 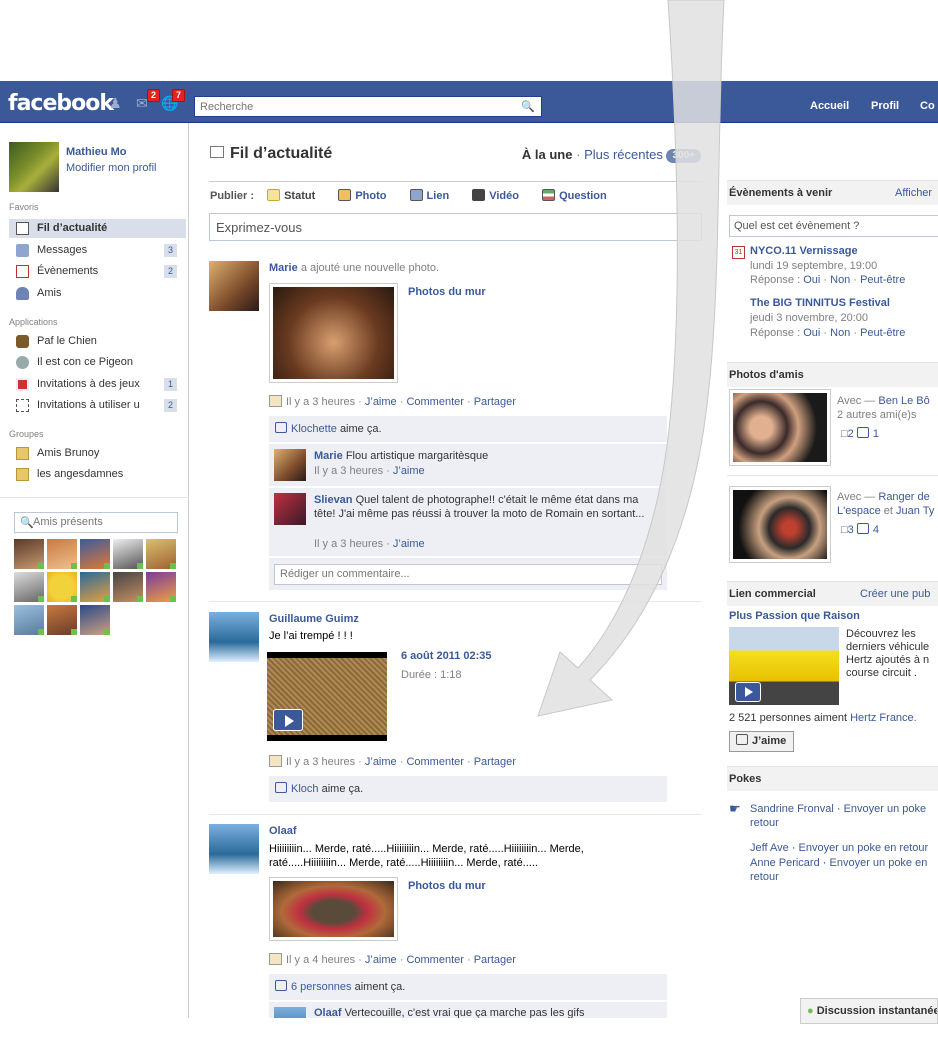 What do you see at coordinates (328, 1012) in the screenshot?
I see `commenter-name: Olaaf` at bounding box center [328, 1012].